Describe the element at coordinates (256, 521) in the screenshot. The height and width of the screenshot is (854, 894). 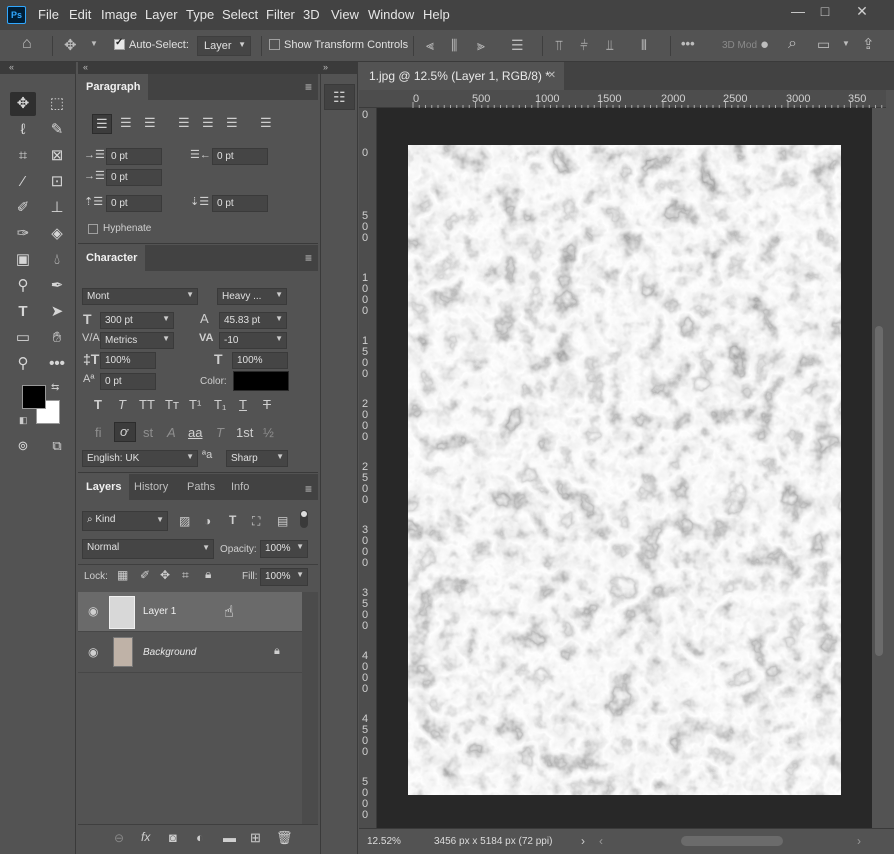
I see `filter-shape-icon: ⛶` at that location.